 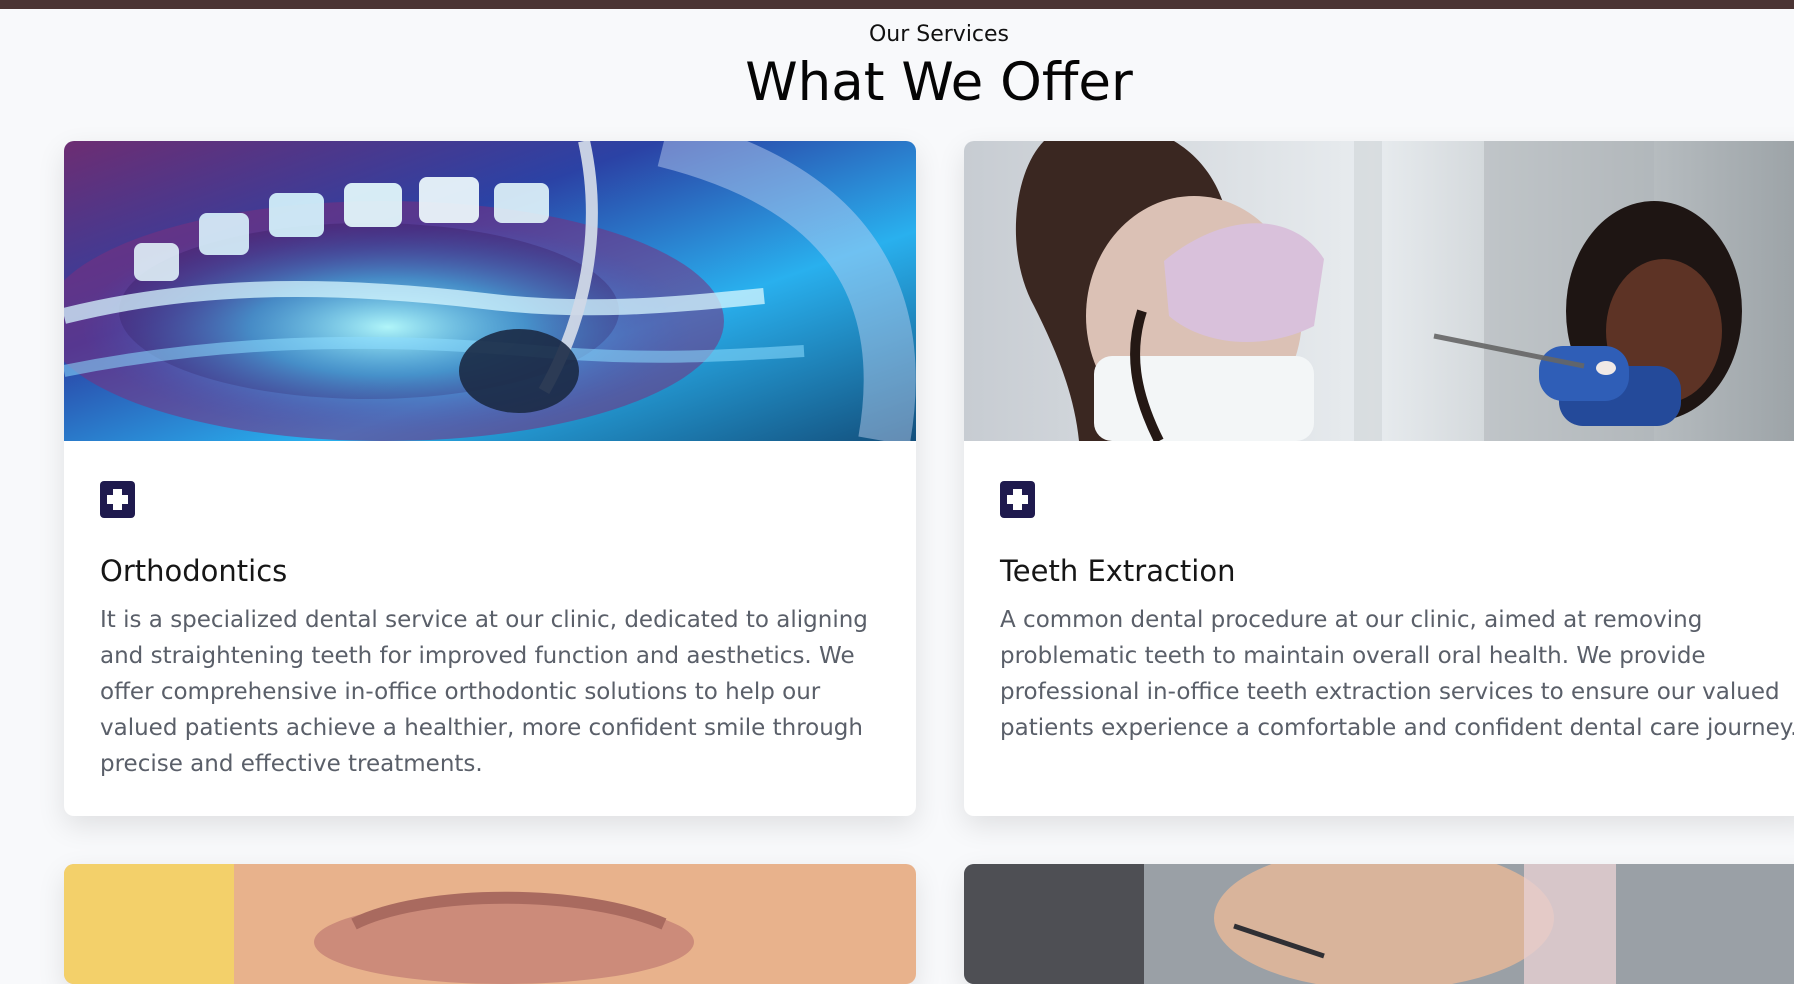 I want to click on service-card-preview-right, so click(x=1379, y=924).